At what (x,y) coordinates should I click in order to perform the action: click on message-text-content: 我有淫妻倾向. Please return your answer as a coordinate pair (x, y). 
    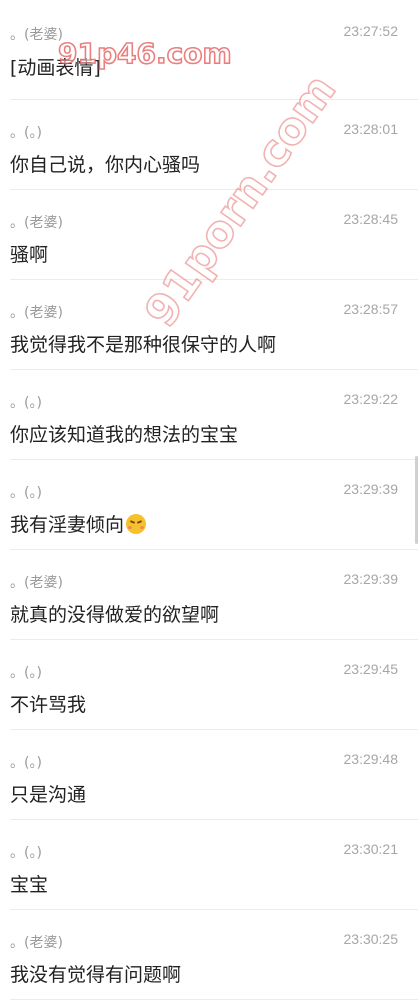
    Looking at the image, I should click on (67, 525).